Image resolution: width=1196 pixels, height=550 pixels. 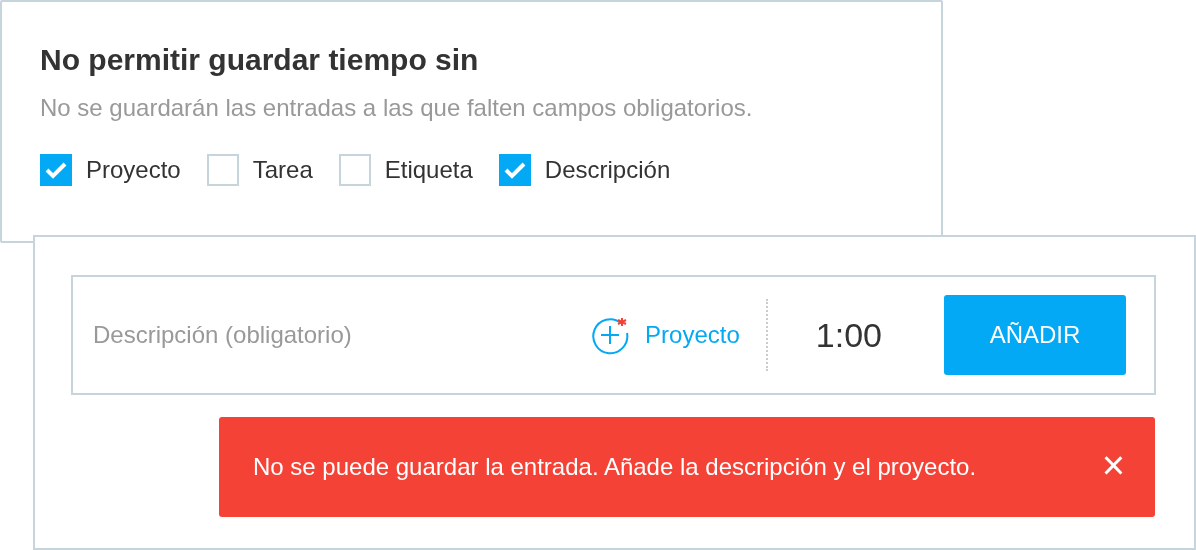 What do you see at coordinates (397, 108) in the screenshot?
I see `panel-subtitle: No se guardarán las entradas a las que falten campos obligatorios.` at bounding box center [397, 108].